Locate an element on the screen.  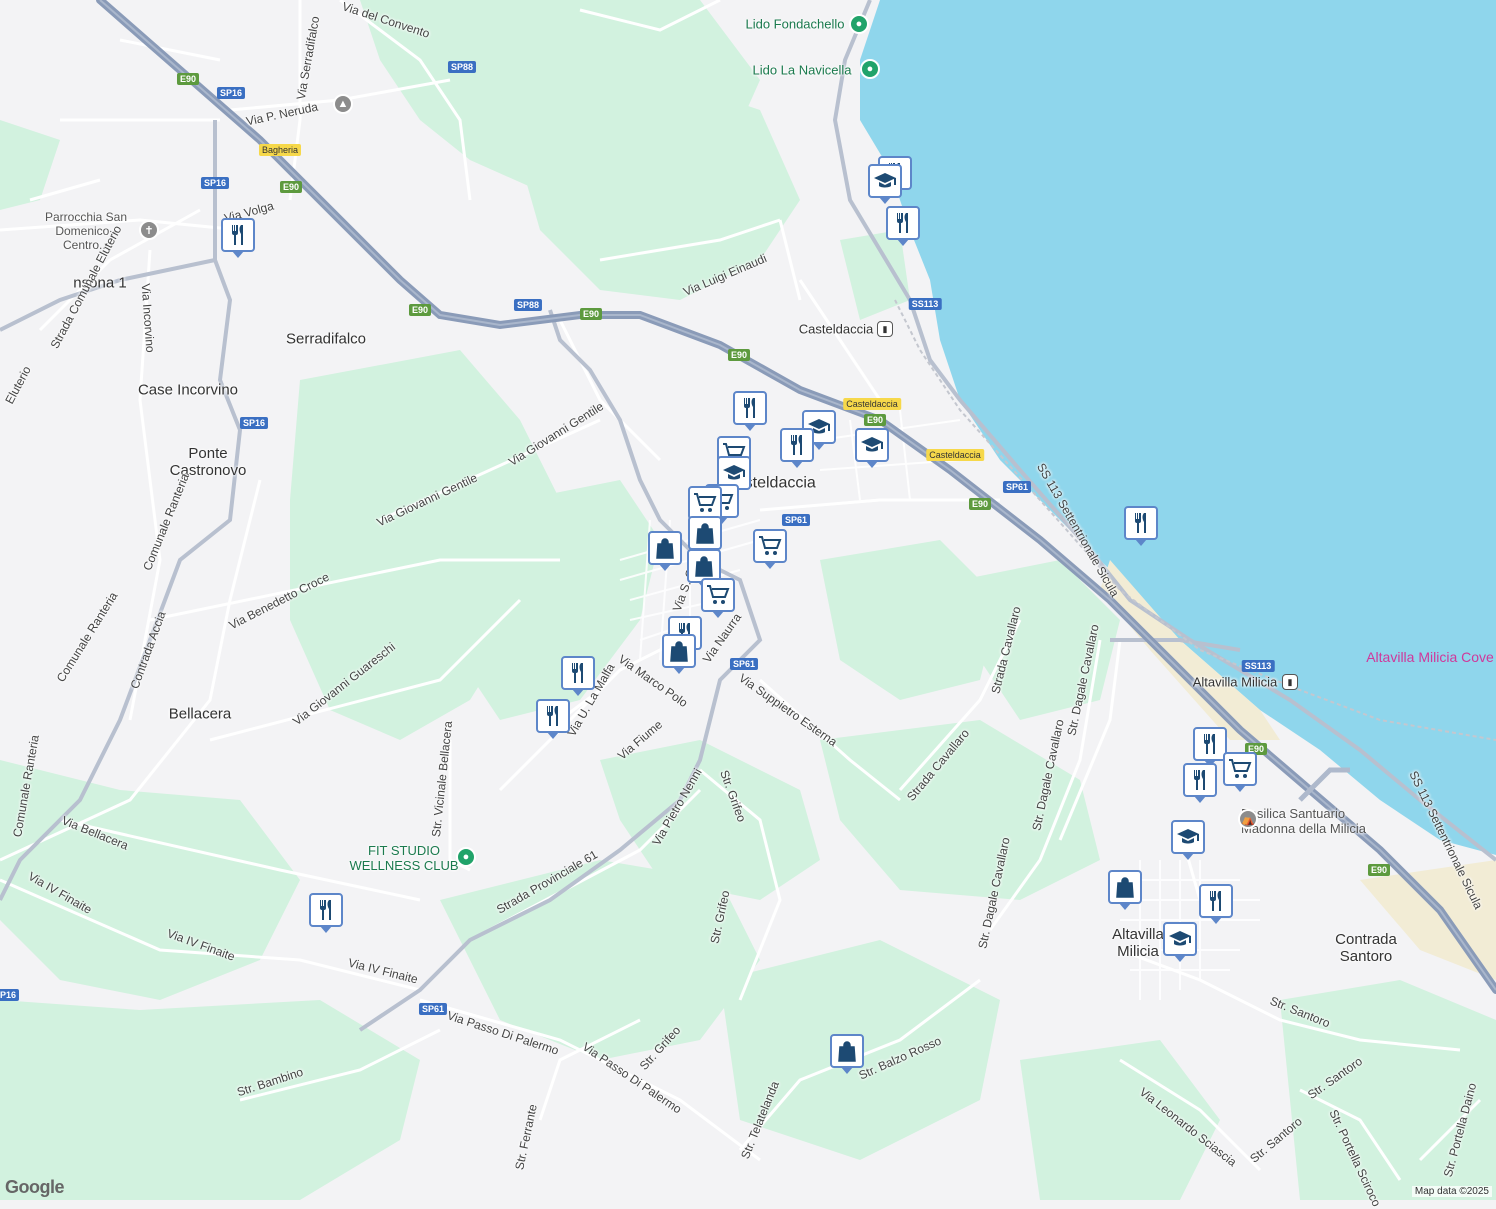
road-shield: P16 is located at coordinates (10, 995).